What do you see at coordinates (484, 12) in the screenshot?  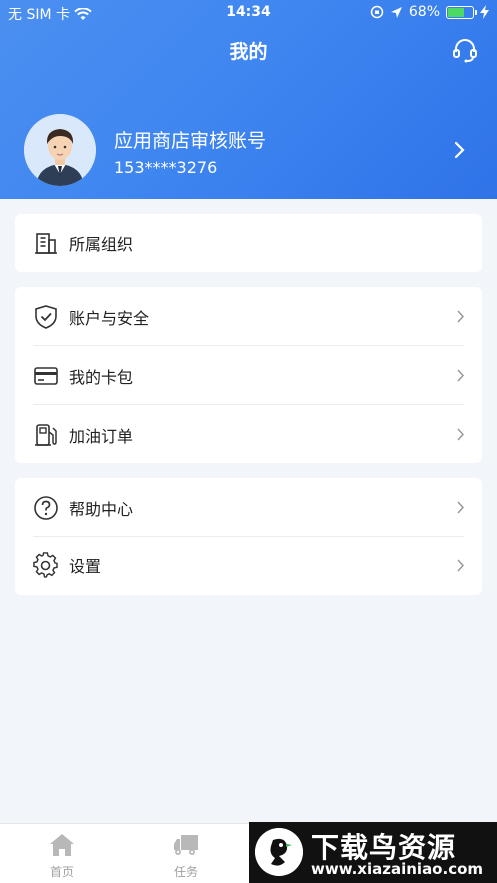 I see `charging-icon` at bounding box center [484, 12].